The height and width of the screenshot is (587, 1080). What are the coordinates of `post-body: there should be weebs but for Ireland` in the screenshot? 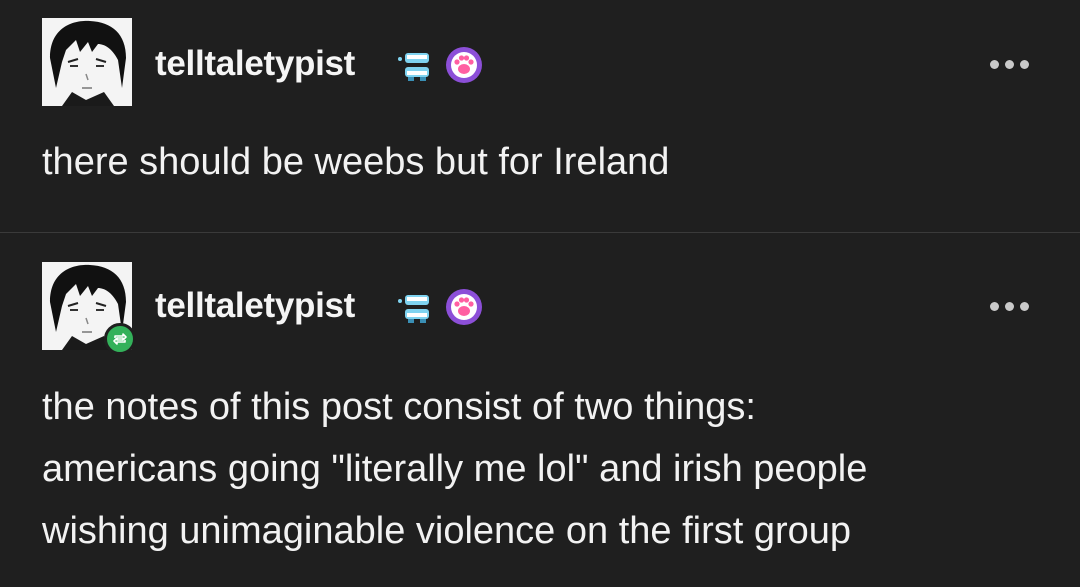 It's located at (542, 162).